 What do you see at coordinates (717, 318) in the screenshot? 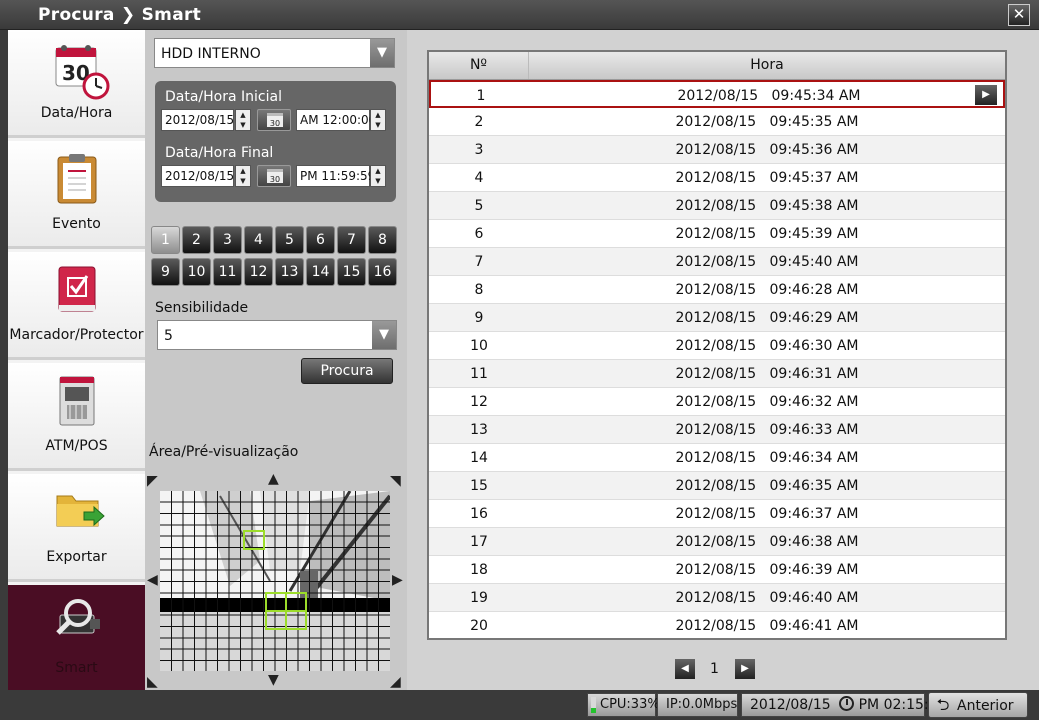
I see `table-row: 9 2012/08/15 09:46:29 AM` at bounding box center [717, 318].